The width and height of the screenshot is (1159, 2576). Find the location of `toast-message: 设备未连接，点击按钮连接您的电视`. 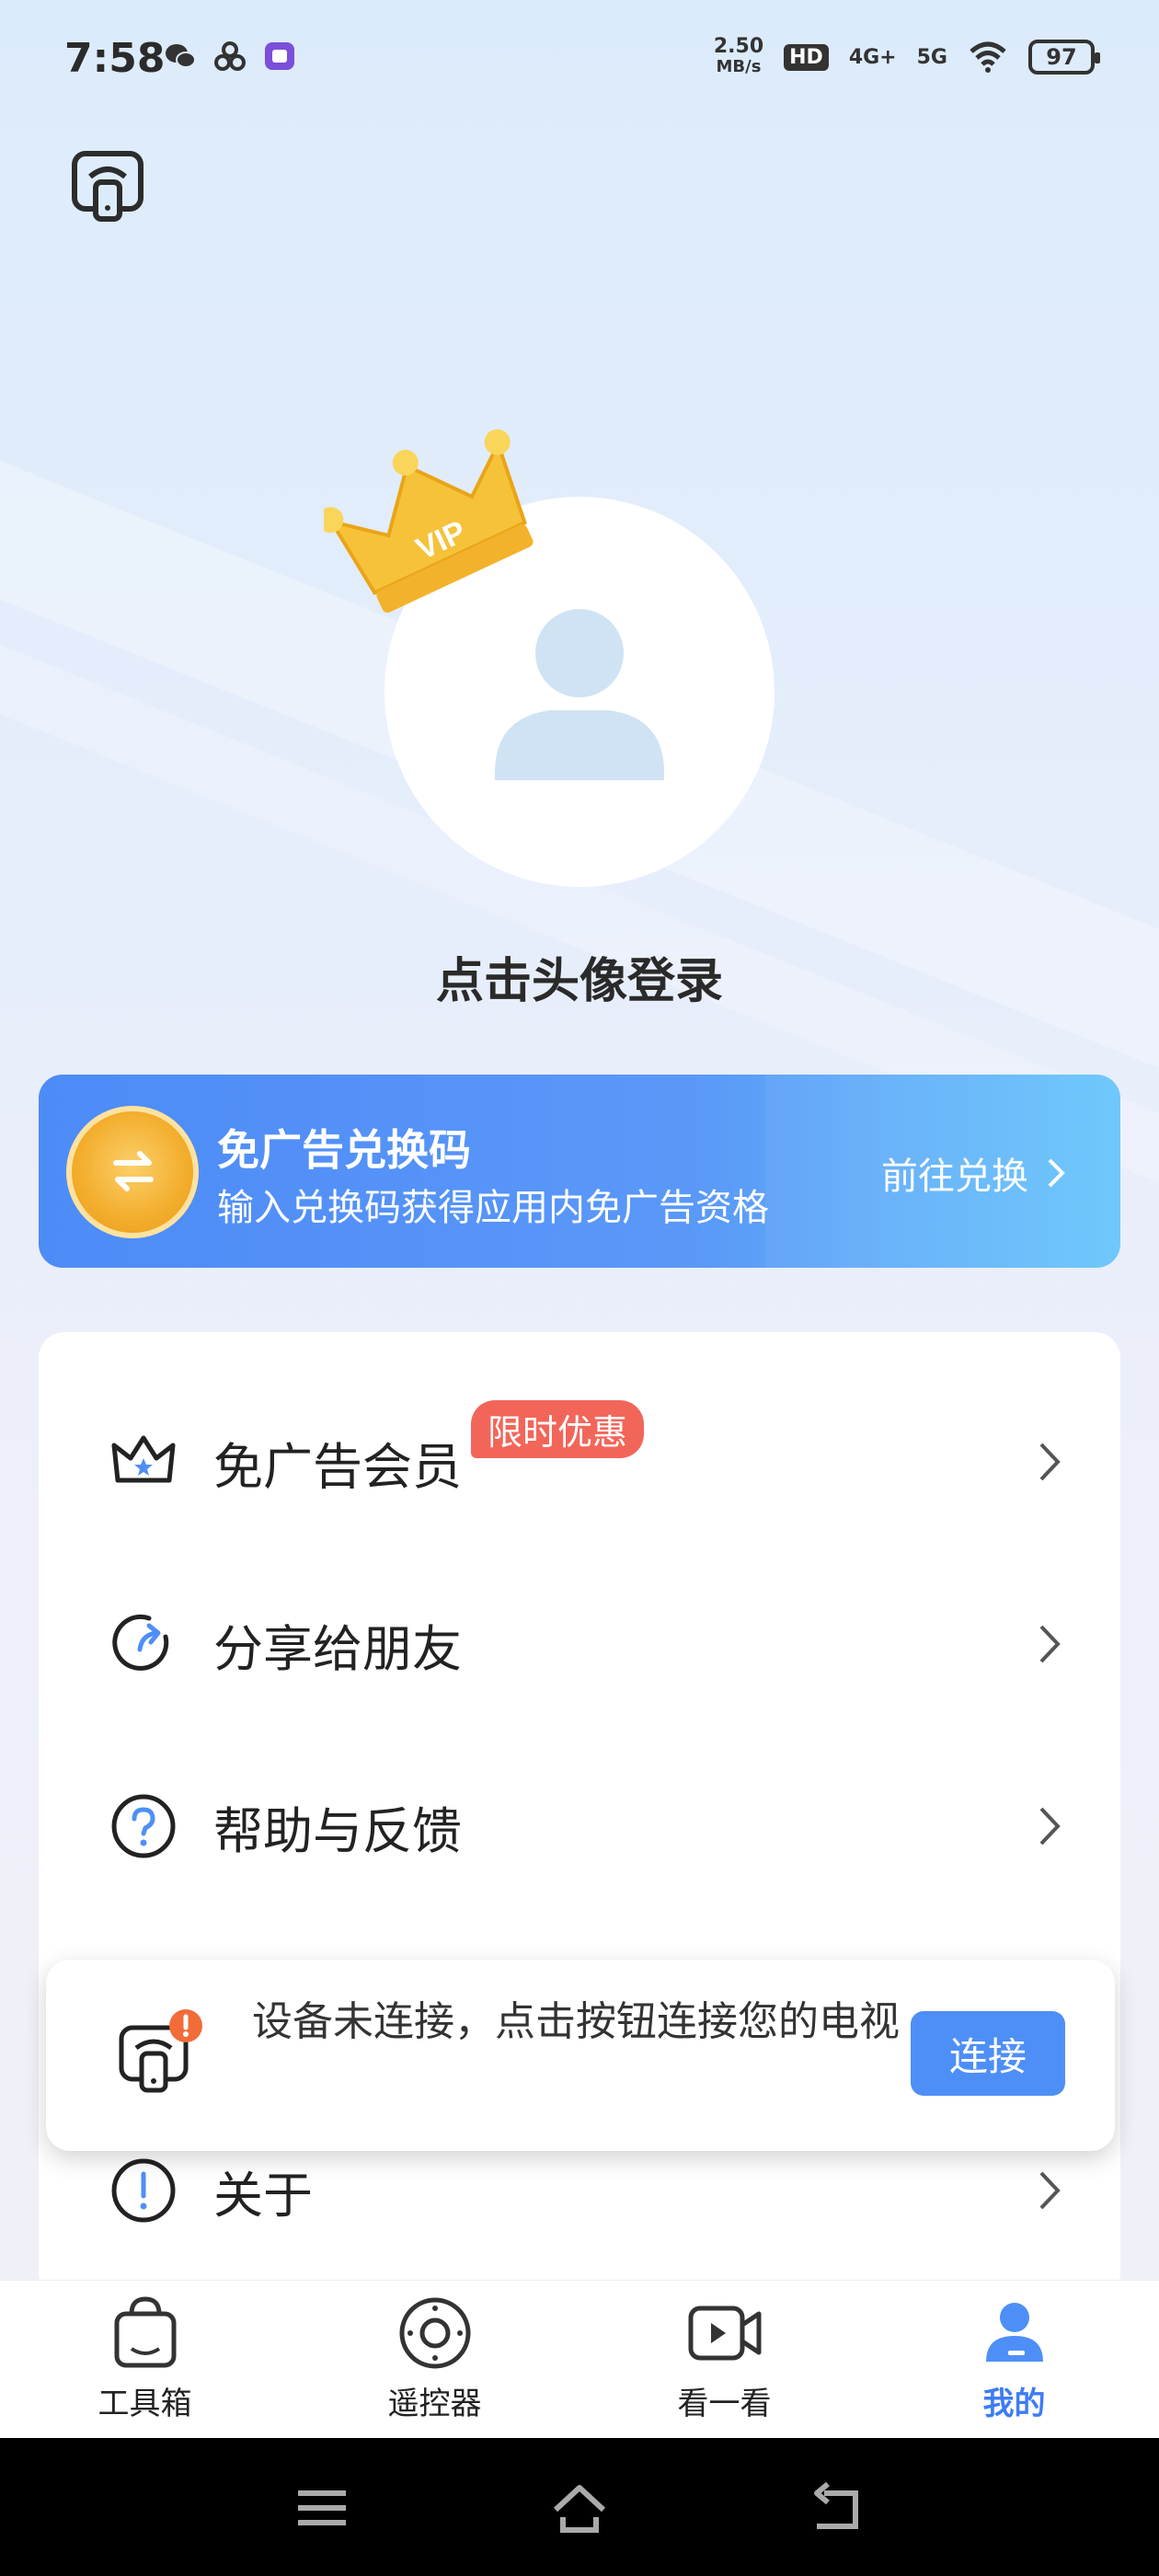

toast-message: 设备未连接，点击按钮连接您的电视 is located at coordinates (576, 2021).